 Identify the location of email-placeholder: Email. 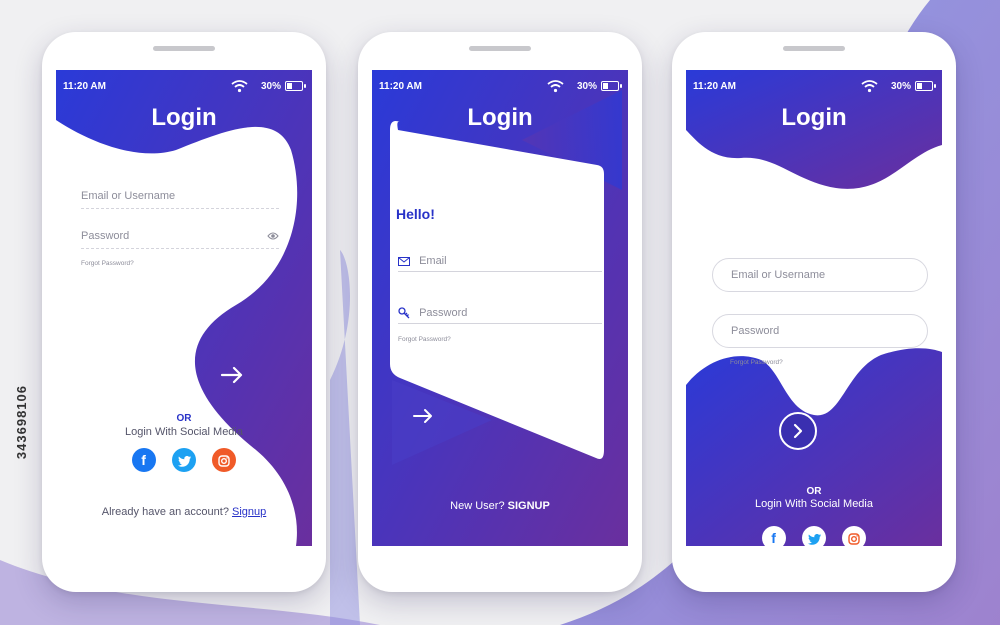
(433, 261).